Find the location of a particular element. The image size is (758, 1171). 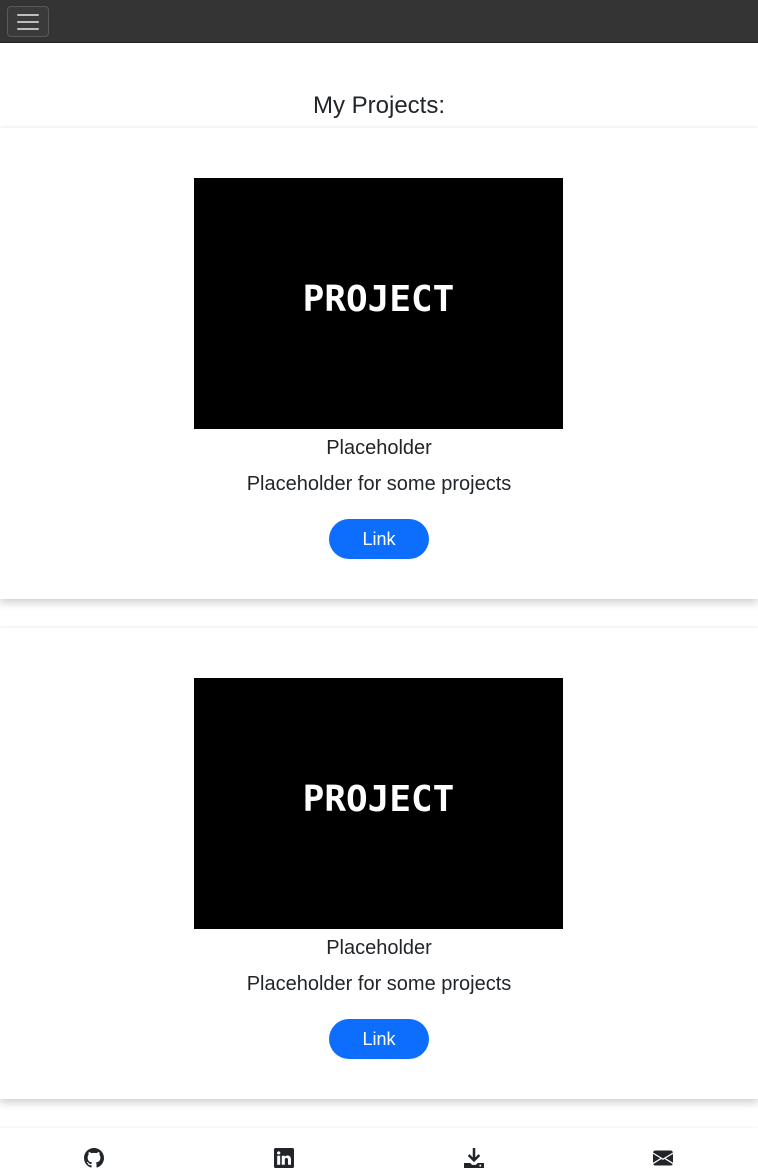

github-icon is located at coordinates (94, 1158).